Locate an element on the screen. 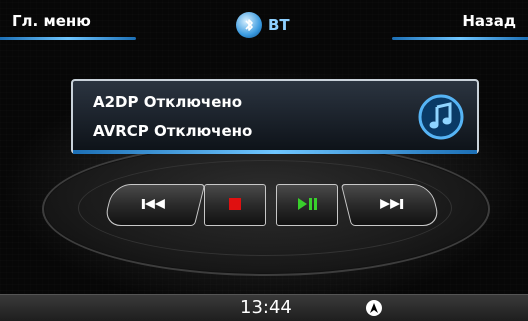 The image size is (528, 321). a2dp-status: A2DP Отключено is located at coordinates (168, 102).